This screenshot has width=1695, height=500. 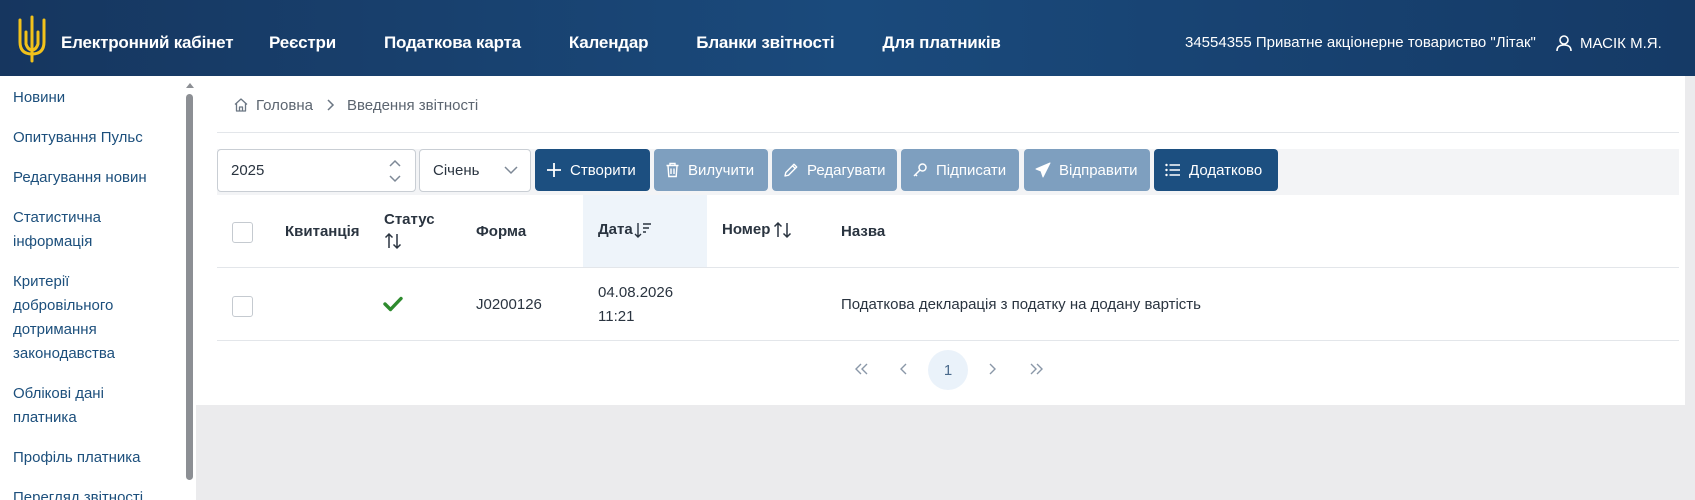 I want to click on column-header-number: Номер, so click(x=757, y=230).